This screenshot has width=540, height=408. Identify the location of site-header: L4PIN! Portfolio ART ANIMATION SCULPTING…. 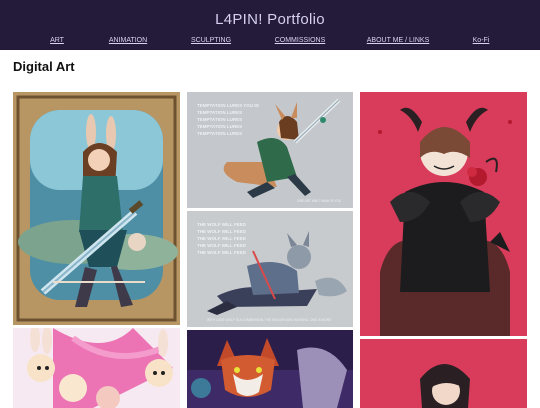
(270, 25).